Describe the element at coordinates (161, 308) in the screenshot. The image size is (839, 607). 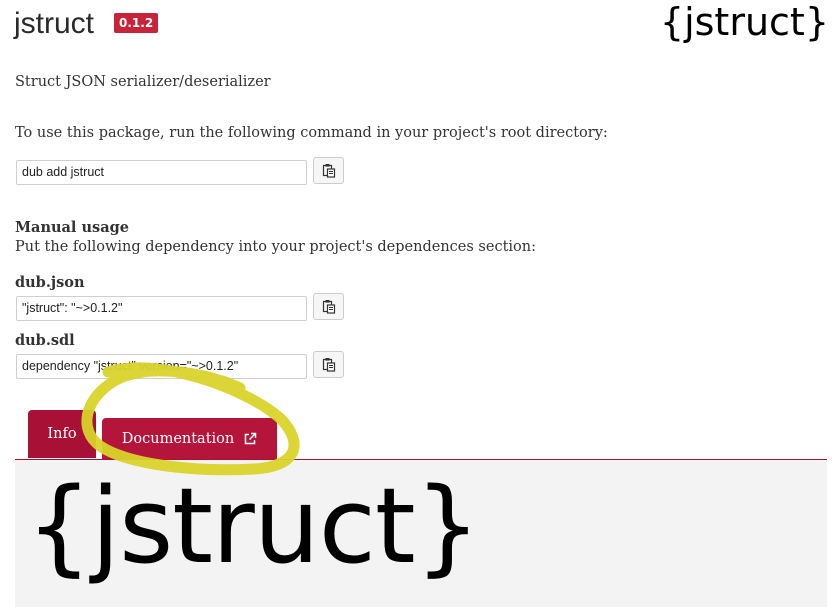
I see `dub-json-field: "jstruct": "~>0.1.2"` at that location.